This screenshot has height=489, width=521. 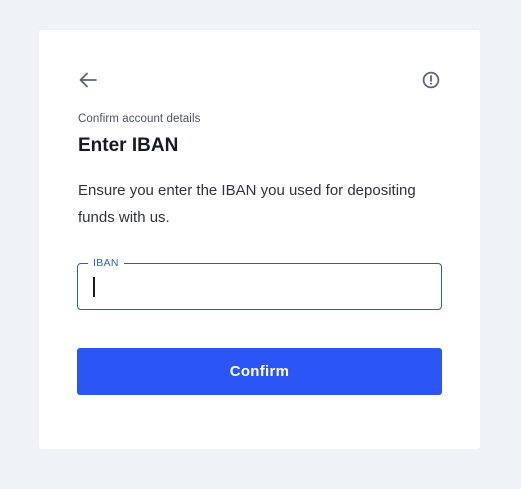 I want to click on info-button, so click(x=431, y=80).